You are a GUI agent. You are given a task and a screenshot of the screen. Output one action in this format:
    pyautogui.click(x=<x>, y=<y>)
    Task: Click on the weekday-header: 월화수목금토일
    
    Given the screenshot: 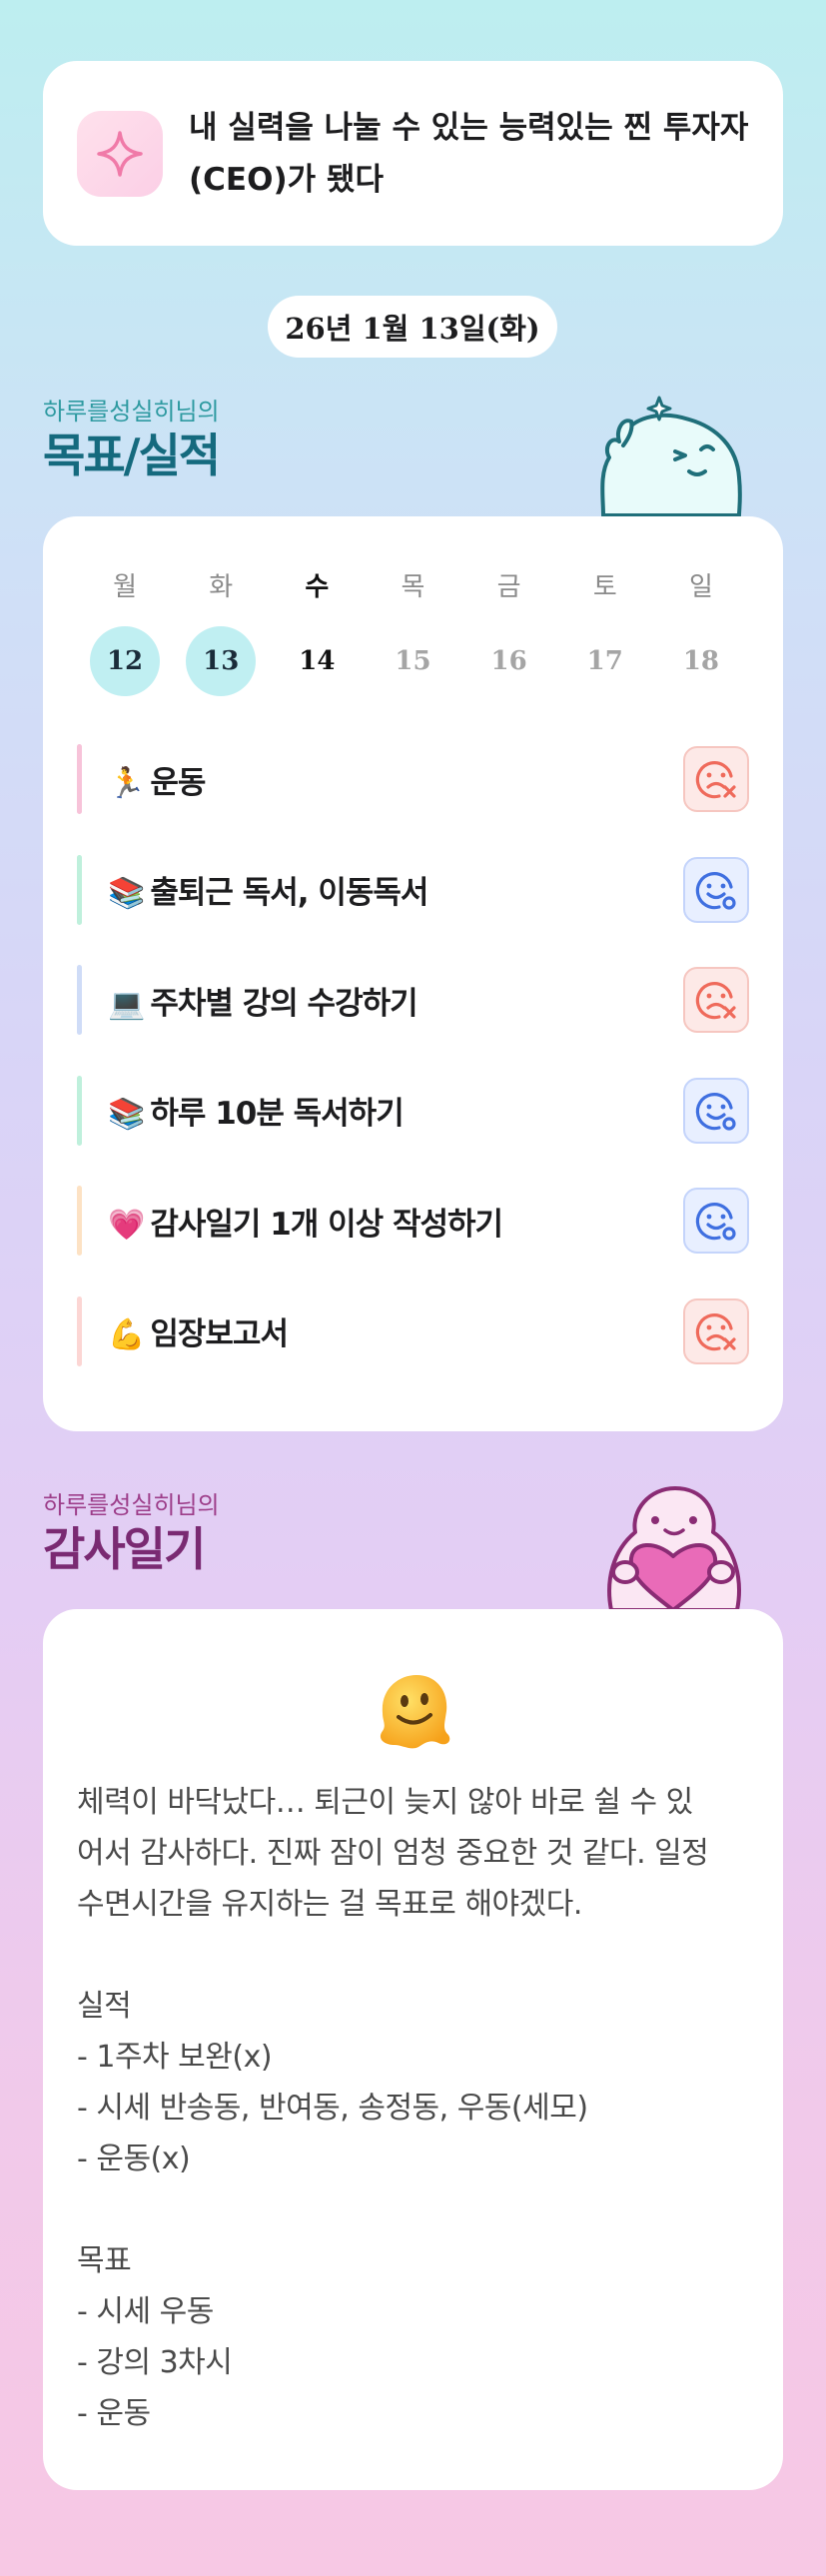 What is the action you would take?
    pyautogui.click(x=413, y=585)
    